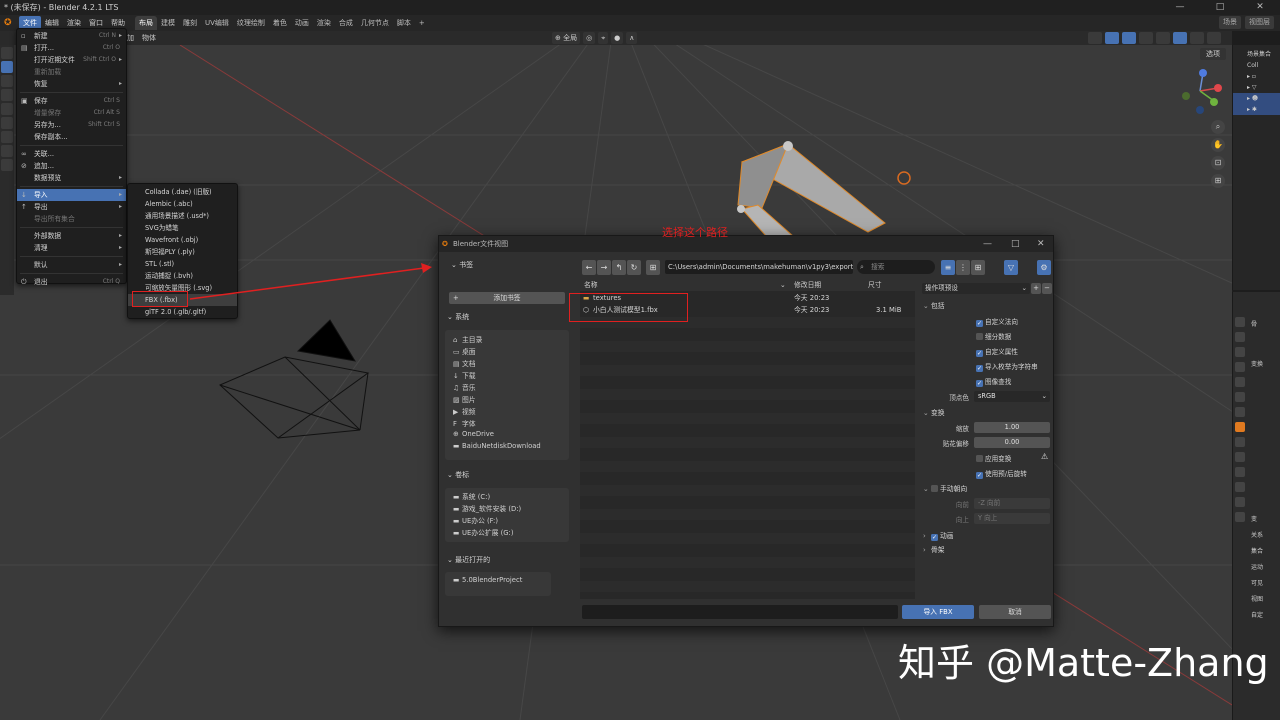 This screenshot has width=1280, height=720. What do you see at coordinates (7, 81) in the screenshot?
I see `tool-move-icon` at bounding box center [7, 81].